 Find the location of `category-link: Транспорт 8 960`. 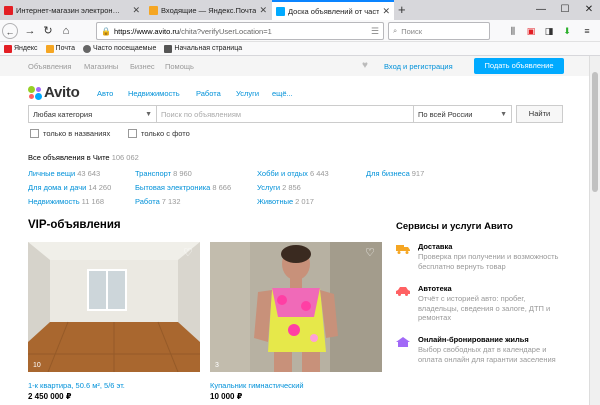

category-link: Транспорт 8 960 is located at coordinates (163, 173).